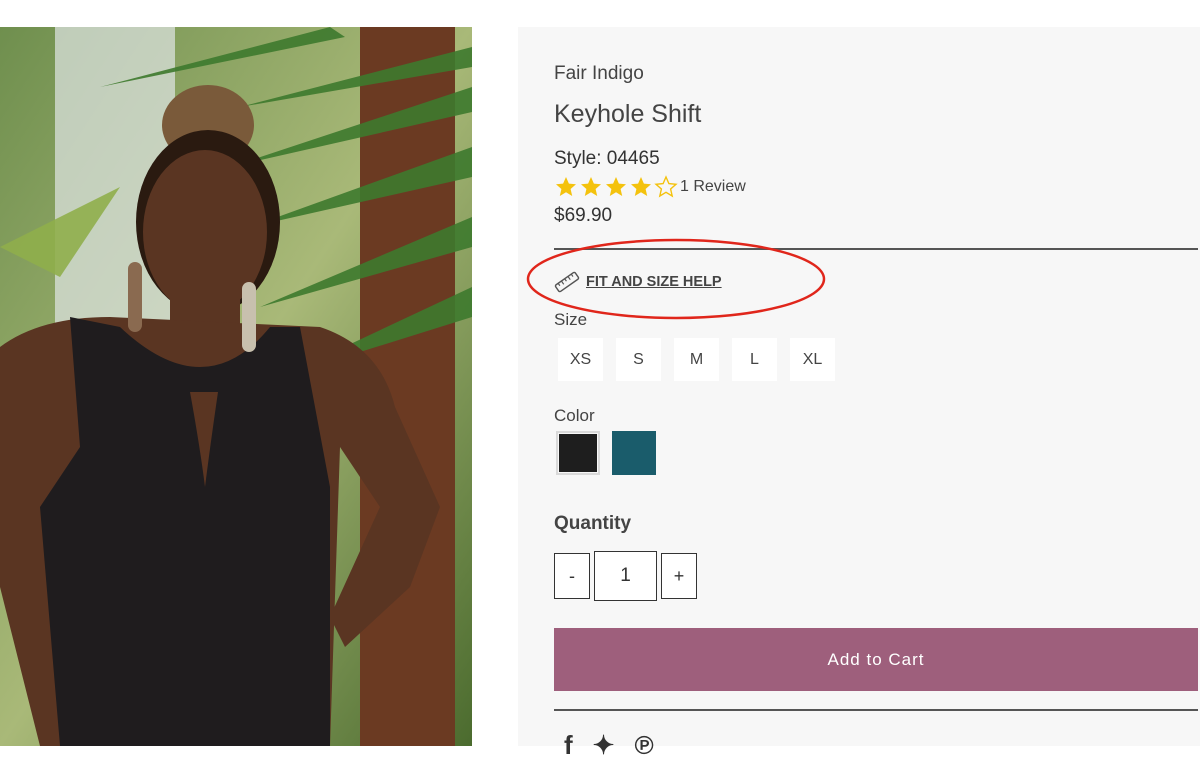 This screenshot has height=760, width=1200. I want to click on pinterest-icon: ℗, so click(643, 745).